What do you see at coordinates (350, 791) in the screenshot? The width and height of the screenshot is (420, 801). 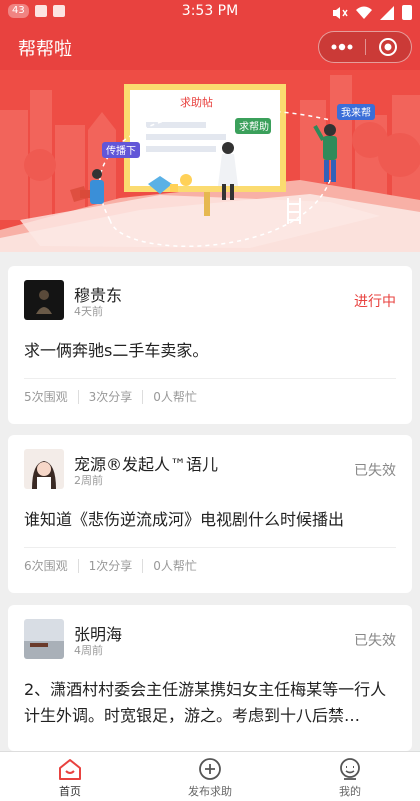 I see `tab-label: 我的` at bounding box center [350, 791].